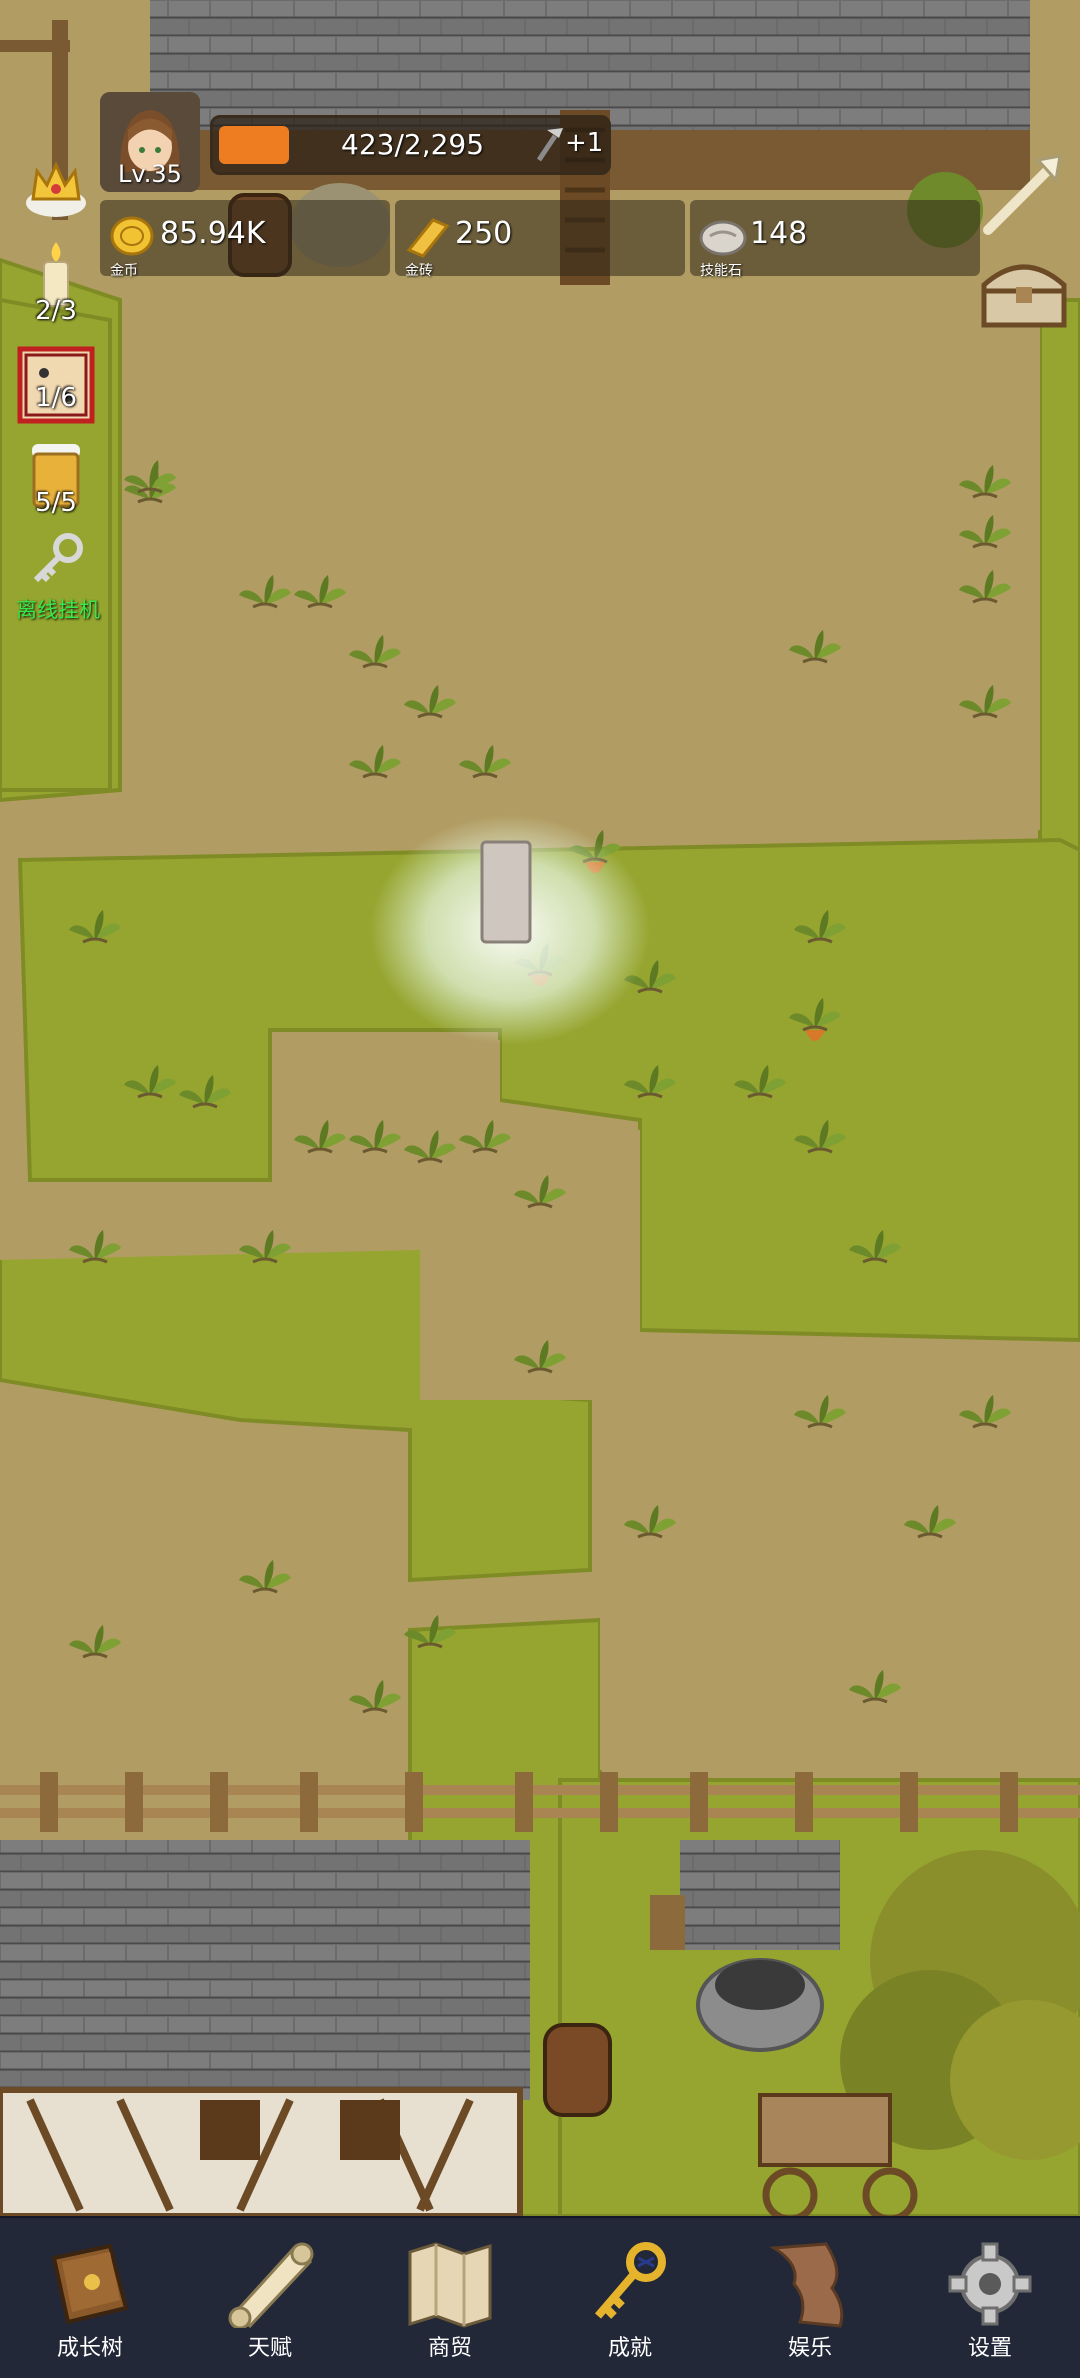 The width and height of the screenshot is (1080, 2378). Describe the element at coordinates (721, 271) in the screenshot. I see `skill-stone-label: 技能石` at that location.